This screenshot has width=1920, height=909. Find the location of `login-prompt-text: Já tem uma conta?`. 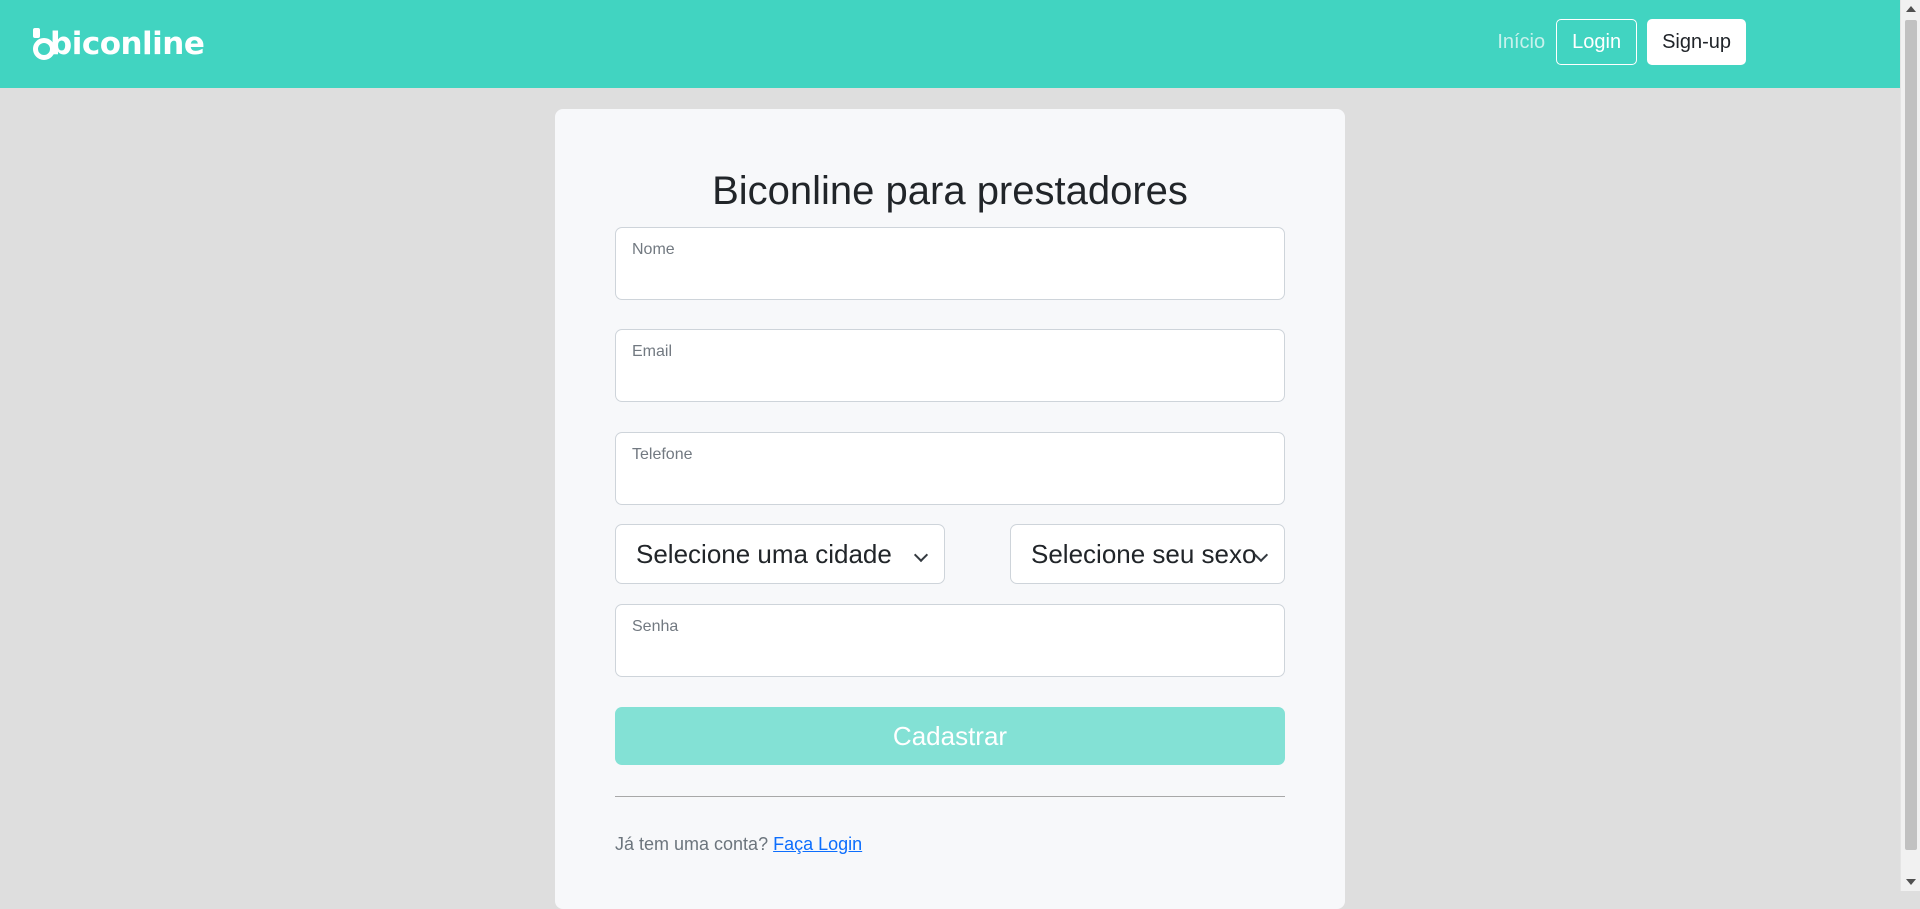

login-prompt-text: Já tem uma conta? is located at coordinates (692, 844).